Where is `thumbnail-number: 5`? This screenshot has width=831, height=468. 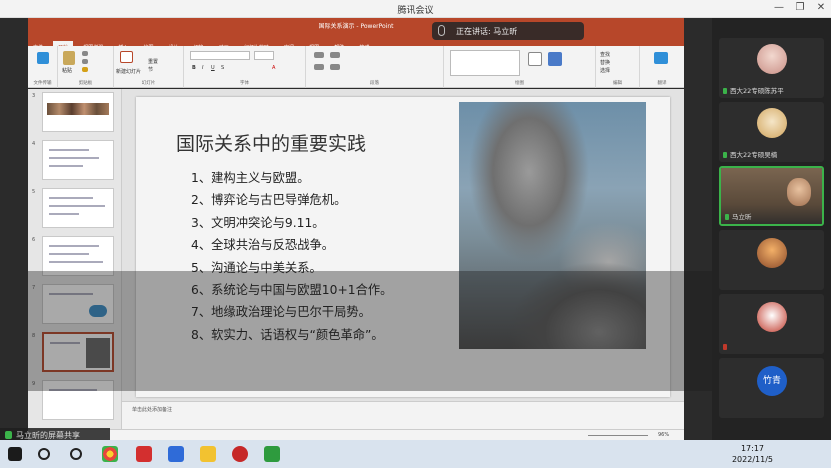
thumbnail-number: 5 is located at coordinates (34, 192).